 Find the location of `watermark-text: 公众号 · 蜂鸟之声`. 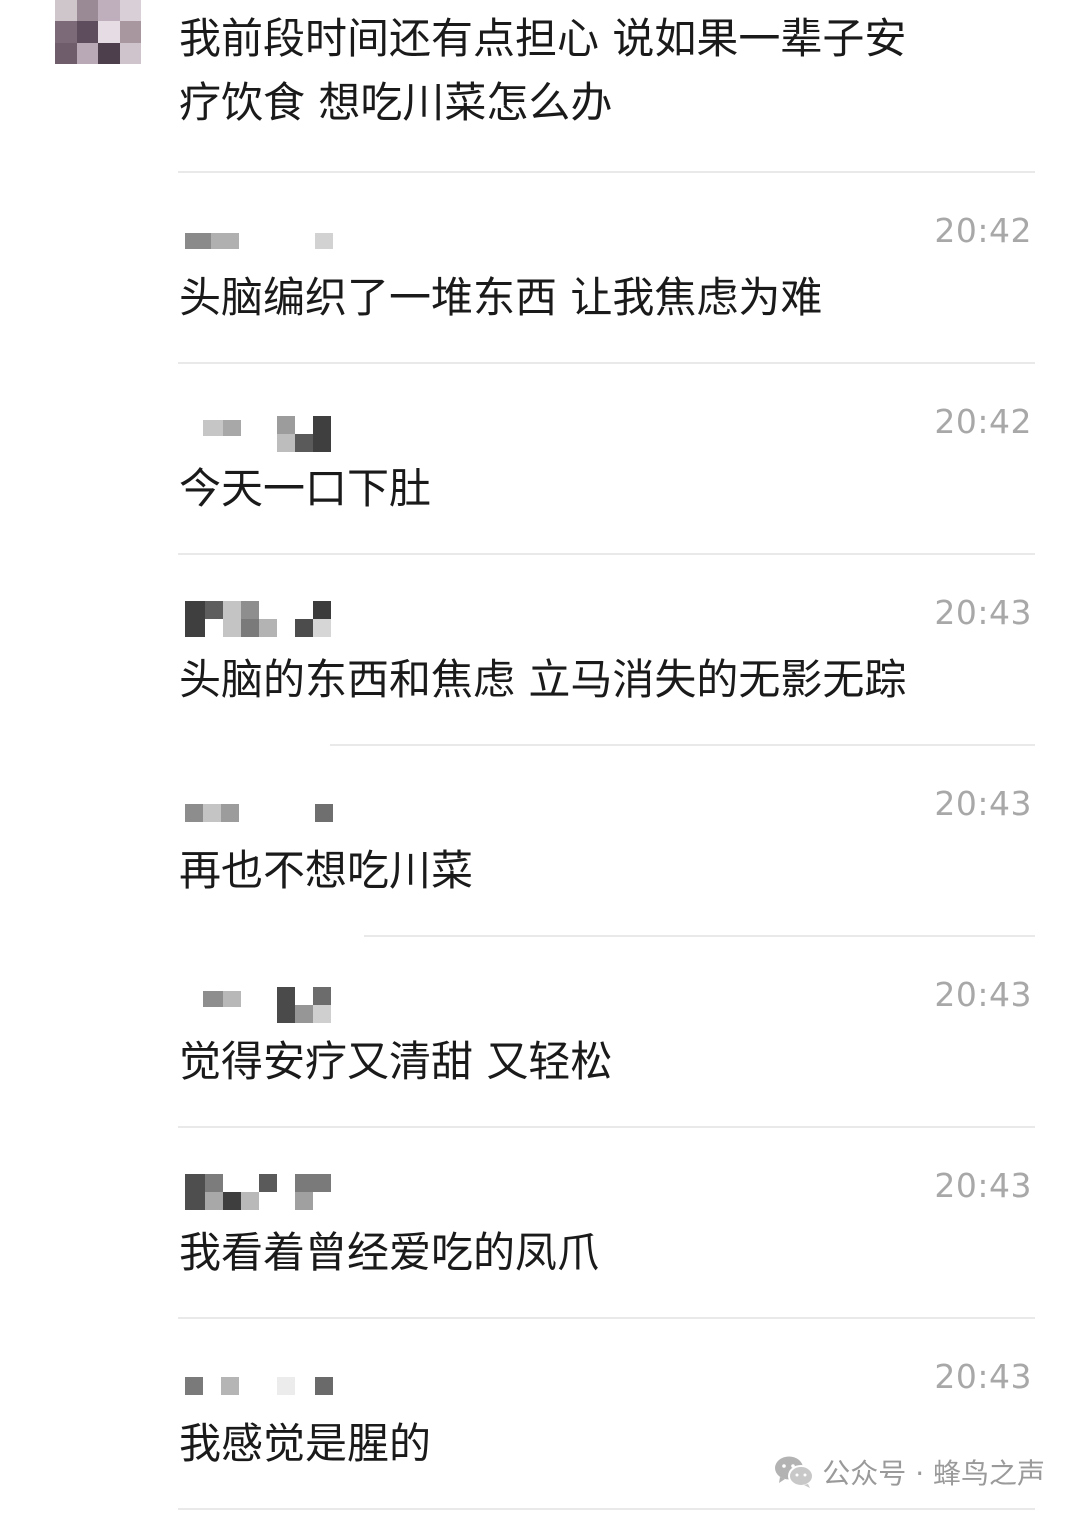

watermark-text: 公众号 · 蜂鸟之声 is located at coordinates (933, 1473).